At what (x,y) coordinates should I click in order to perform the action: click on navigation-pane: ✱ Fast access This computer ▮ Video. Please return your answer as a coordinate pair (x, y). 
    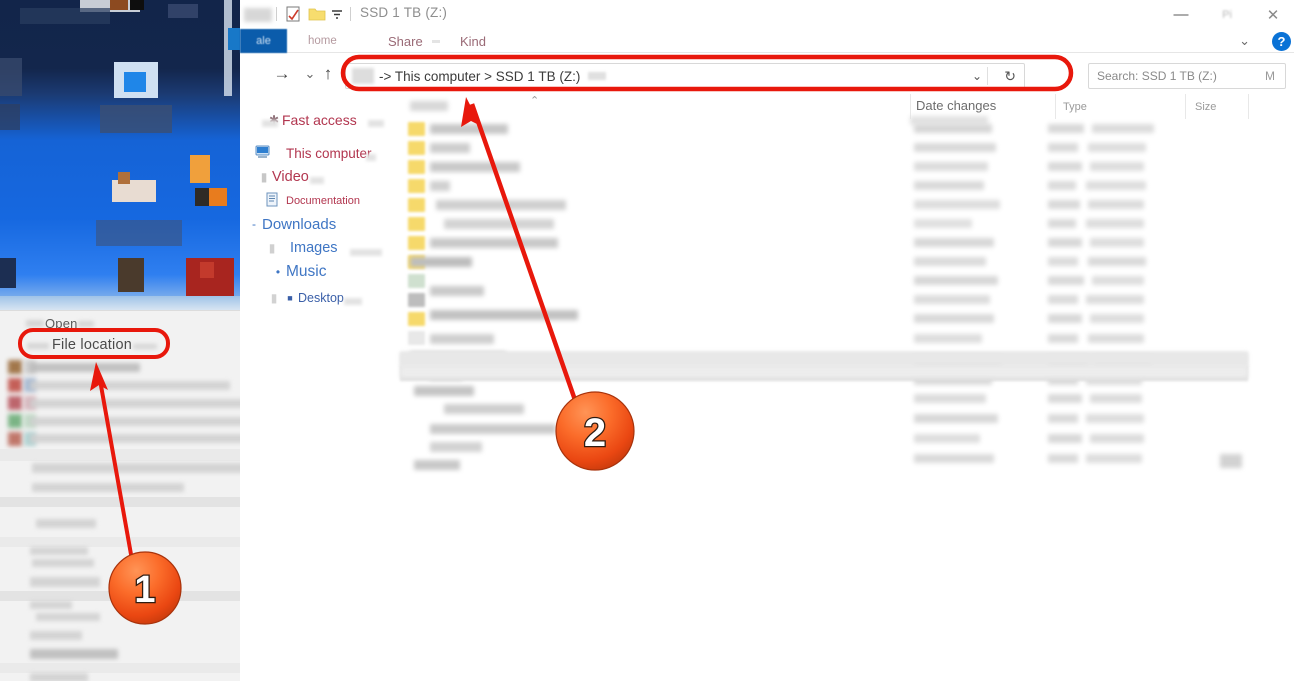
    Looking at the image, I should click on (317, 251).